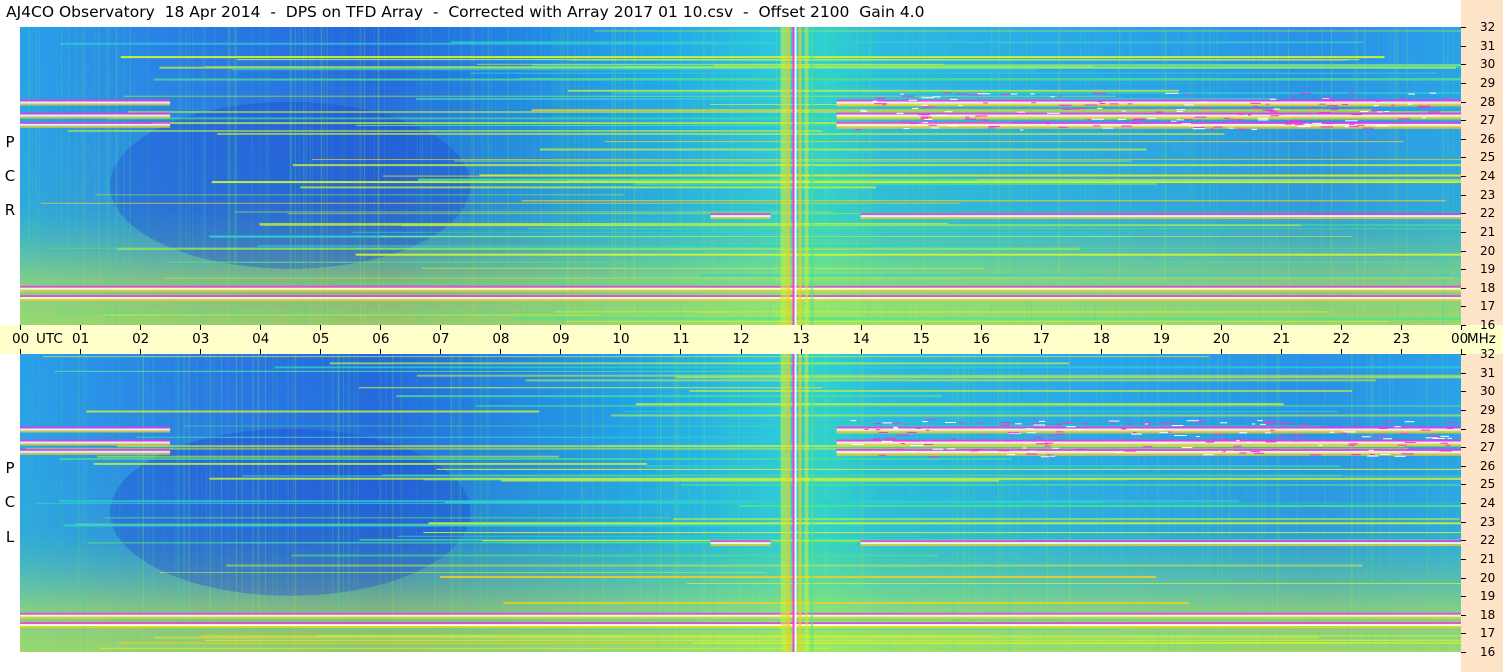 This screenshot has width=1503, height=672. What do you see at coordinates (10, 142) in the screenshot?
I see `panel-label-letter: P` at bounding box center [10, 142].